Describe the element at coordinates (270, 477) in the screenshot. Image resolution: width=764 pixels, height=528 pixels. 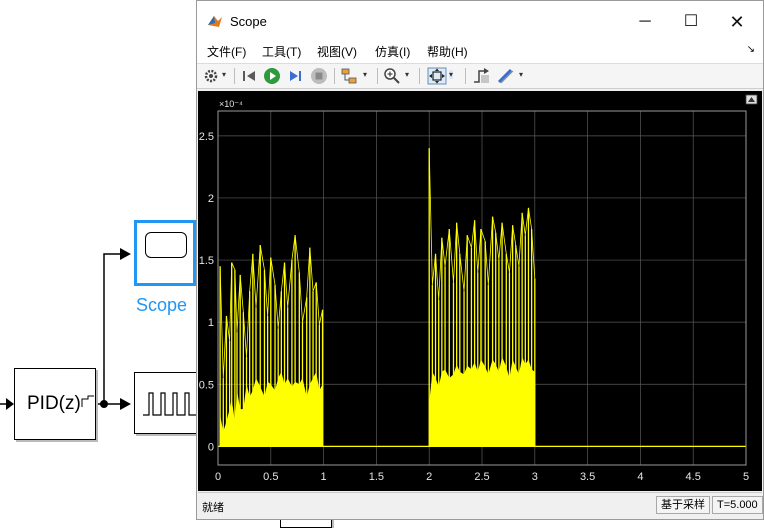
I see `x-tick-label: 0.5` at that location.